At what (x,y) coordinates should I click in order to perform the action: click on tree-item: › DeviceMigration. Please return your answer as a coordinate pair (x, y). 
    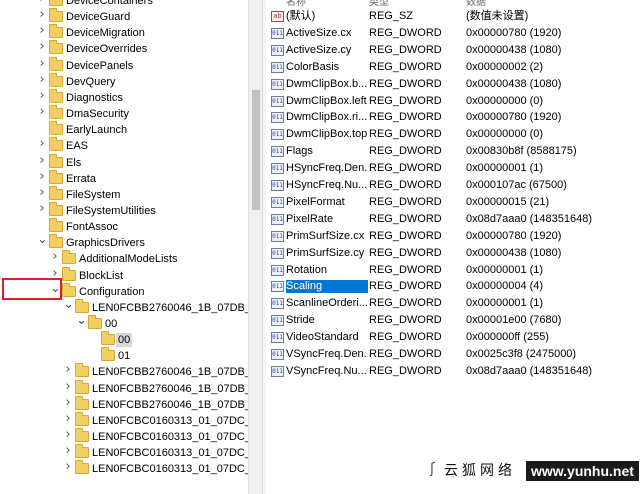
    Looking at the image, I should click on (124, 32).